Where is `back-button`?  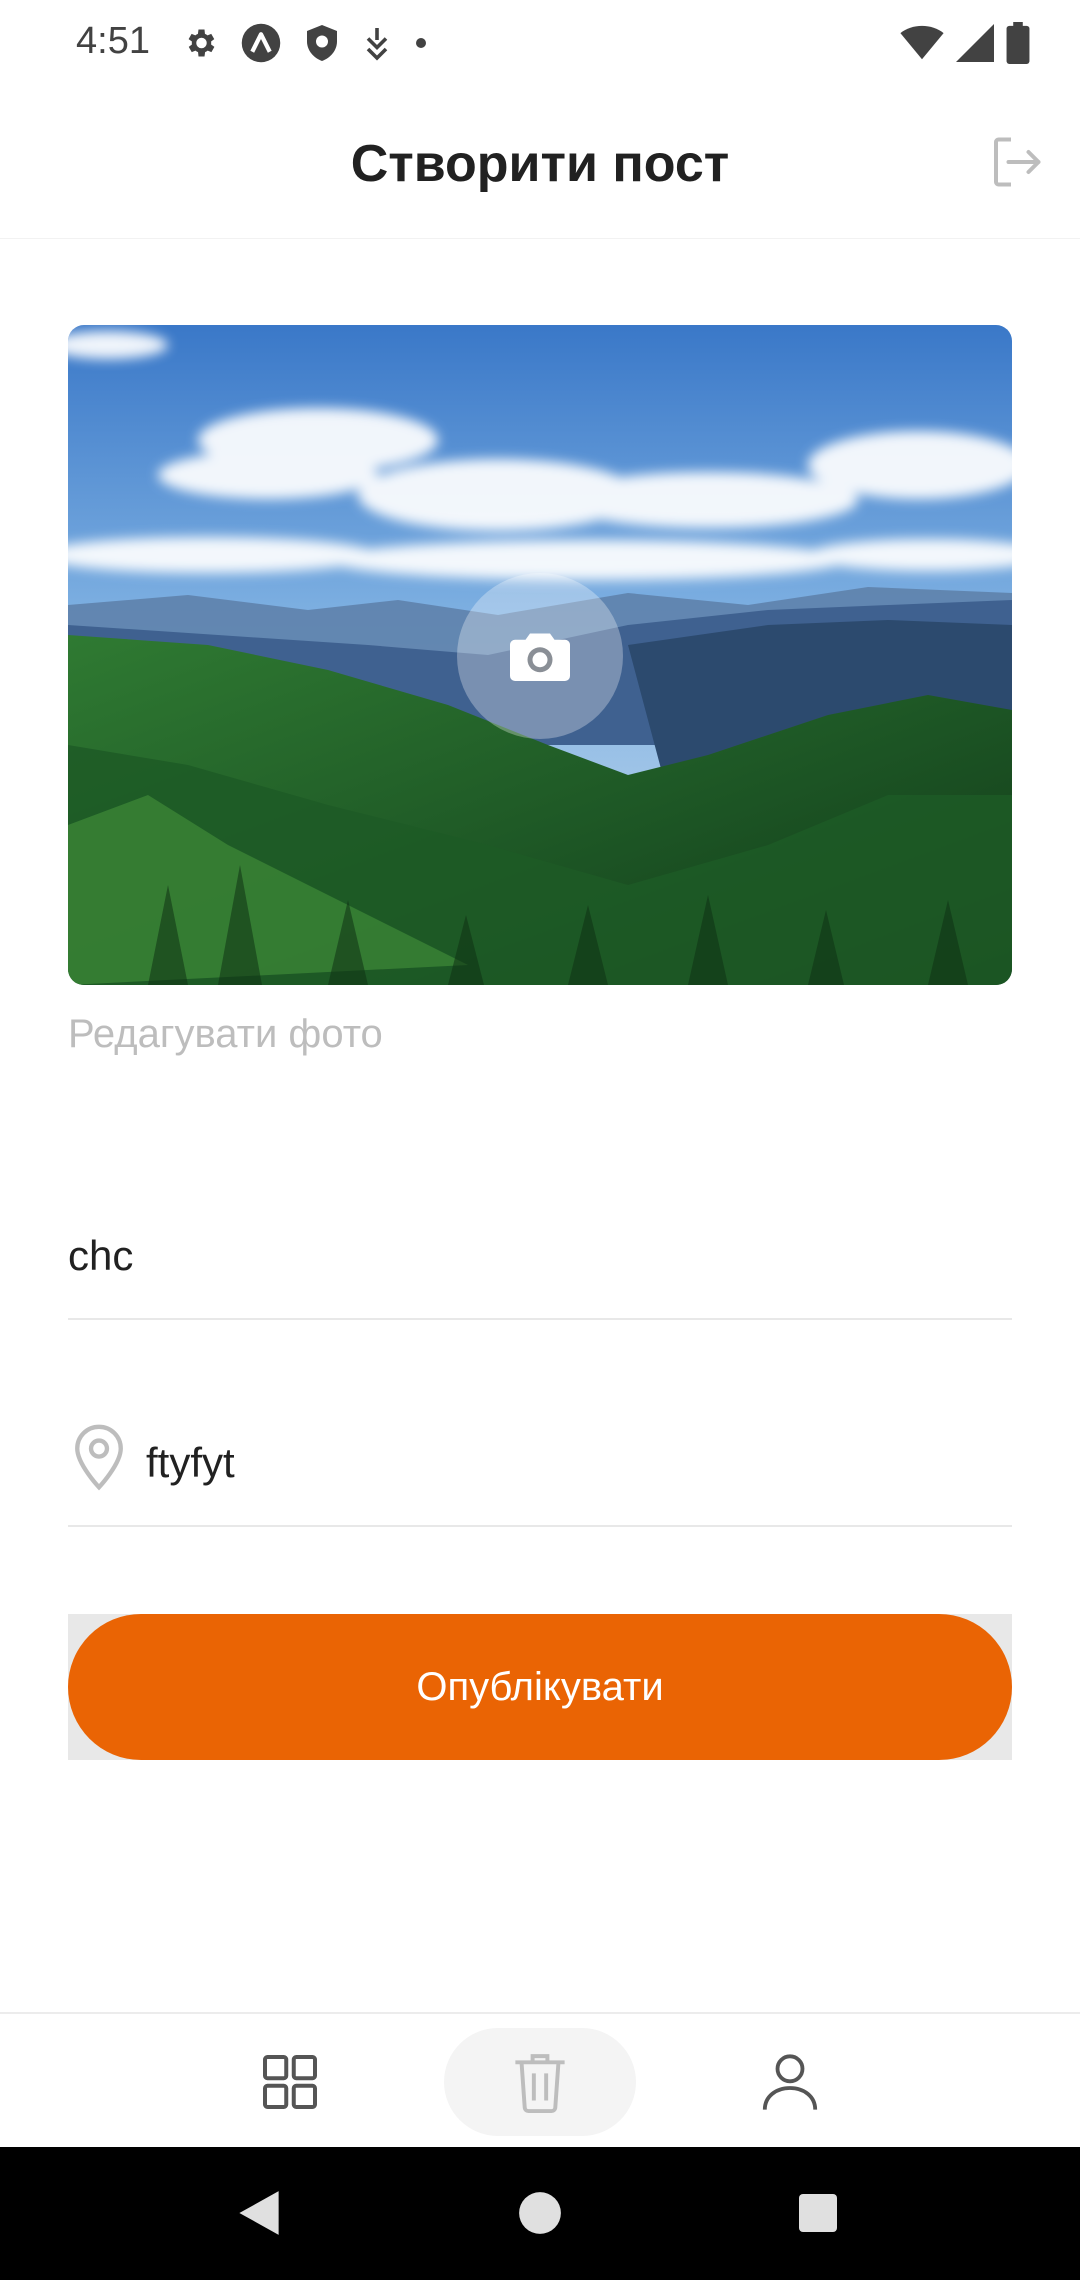
back-button is located at coordinates (259, 2213).